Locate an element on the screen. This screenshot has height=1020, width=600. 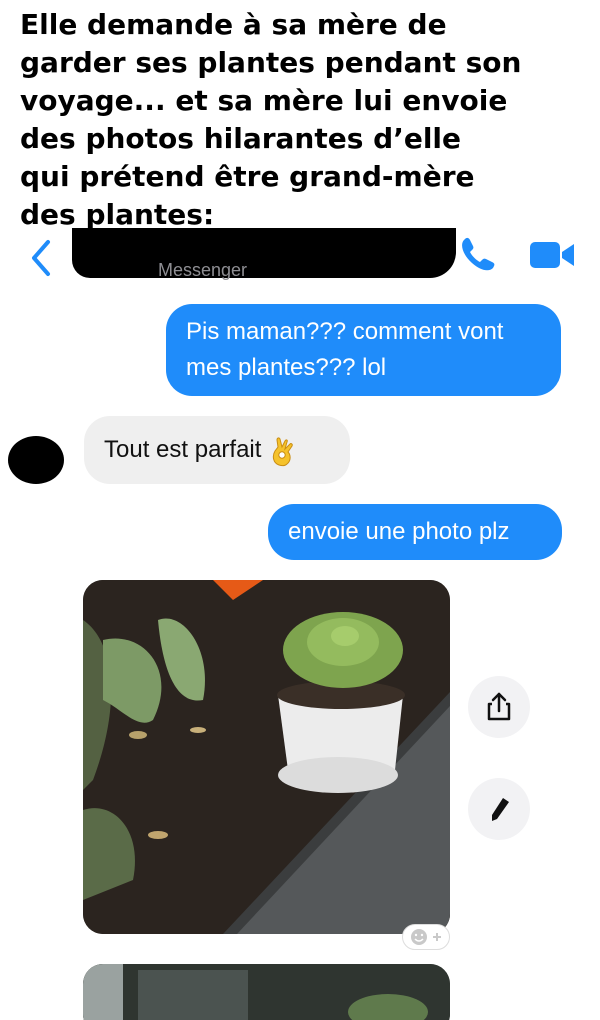
second-photo-image is located at coordinates (266, 992).